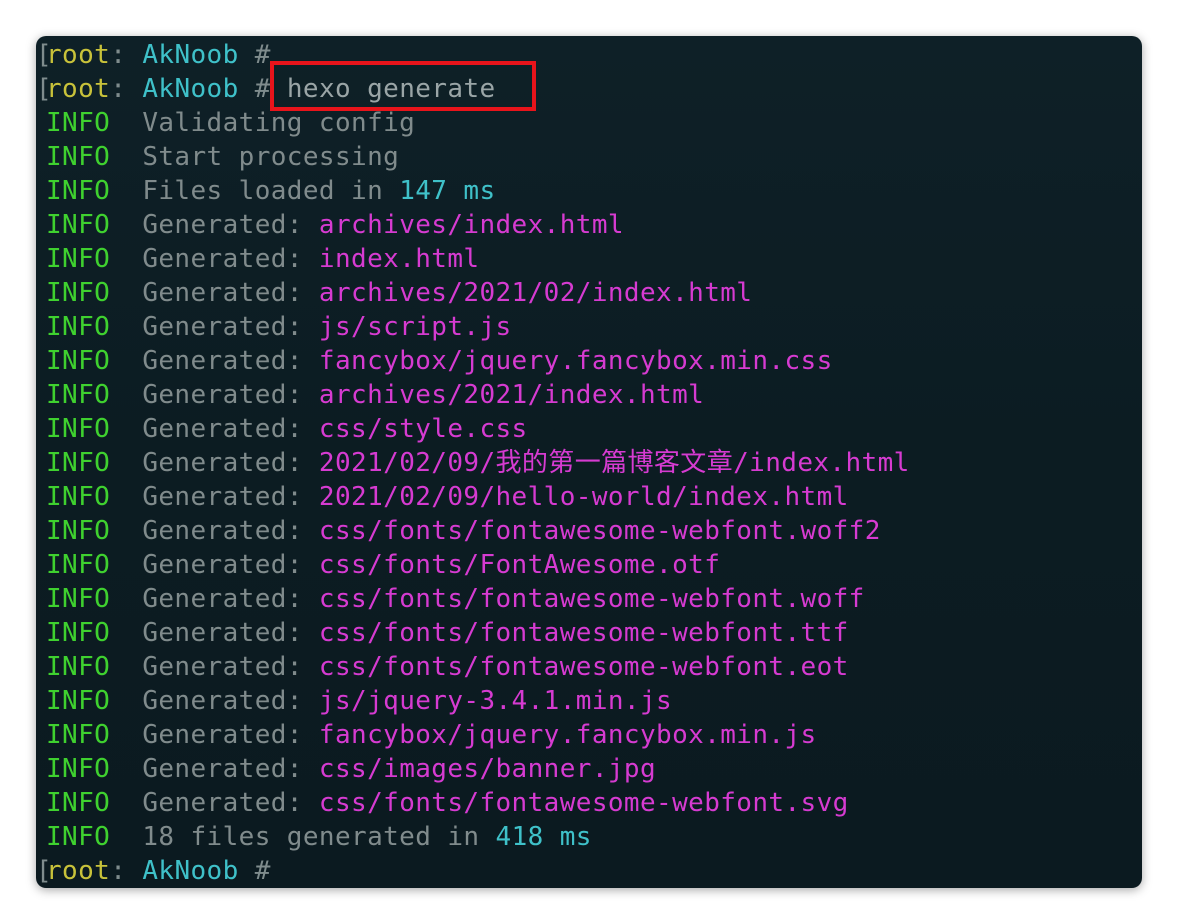  I want to click on log-line: INFO Generated: css/images/banner.jpg, so click(589, 769).